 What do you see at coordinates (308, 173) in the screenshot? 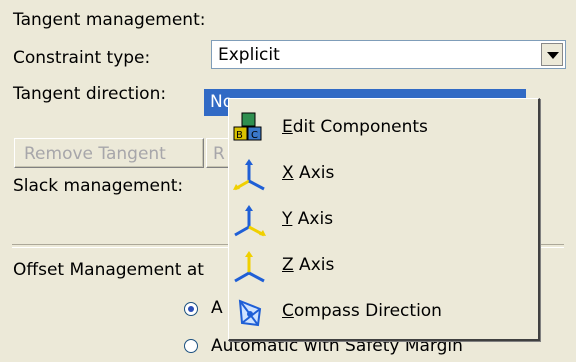
I see `menu-item-label: X Axis` at bounding box center [308, 173].